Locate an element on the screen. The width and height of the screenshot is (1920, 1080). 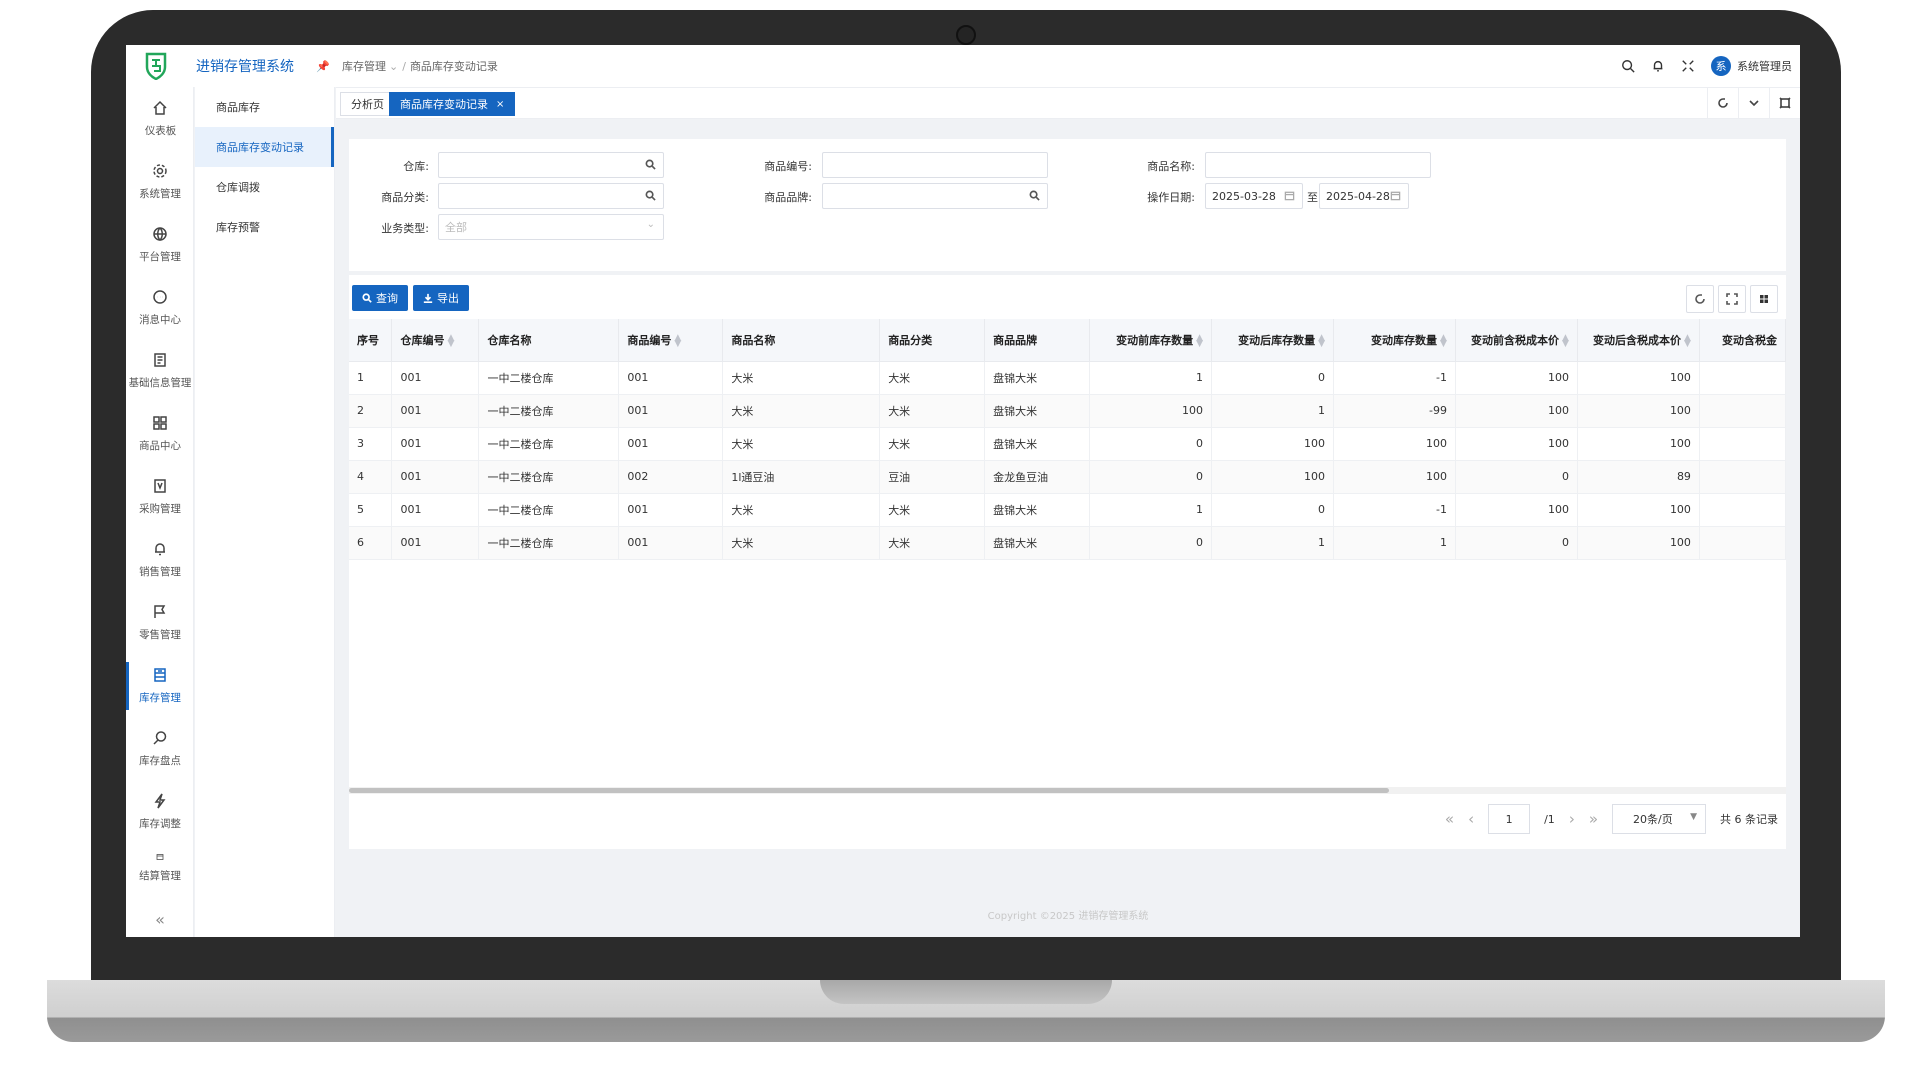
brand-input is located at coordinates (935, 196).